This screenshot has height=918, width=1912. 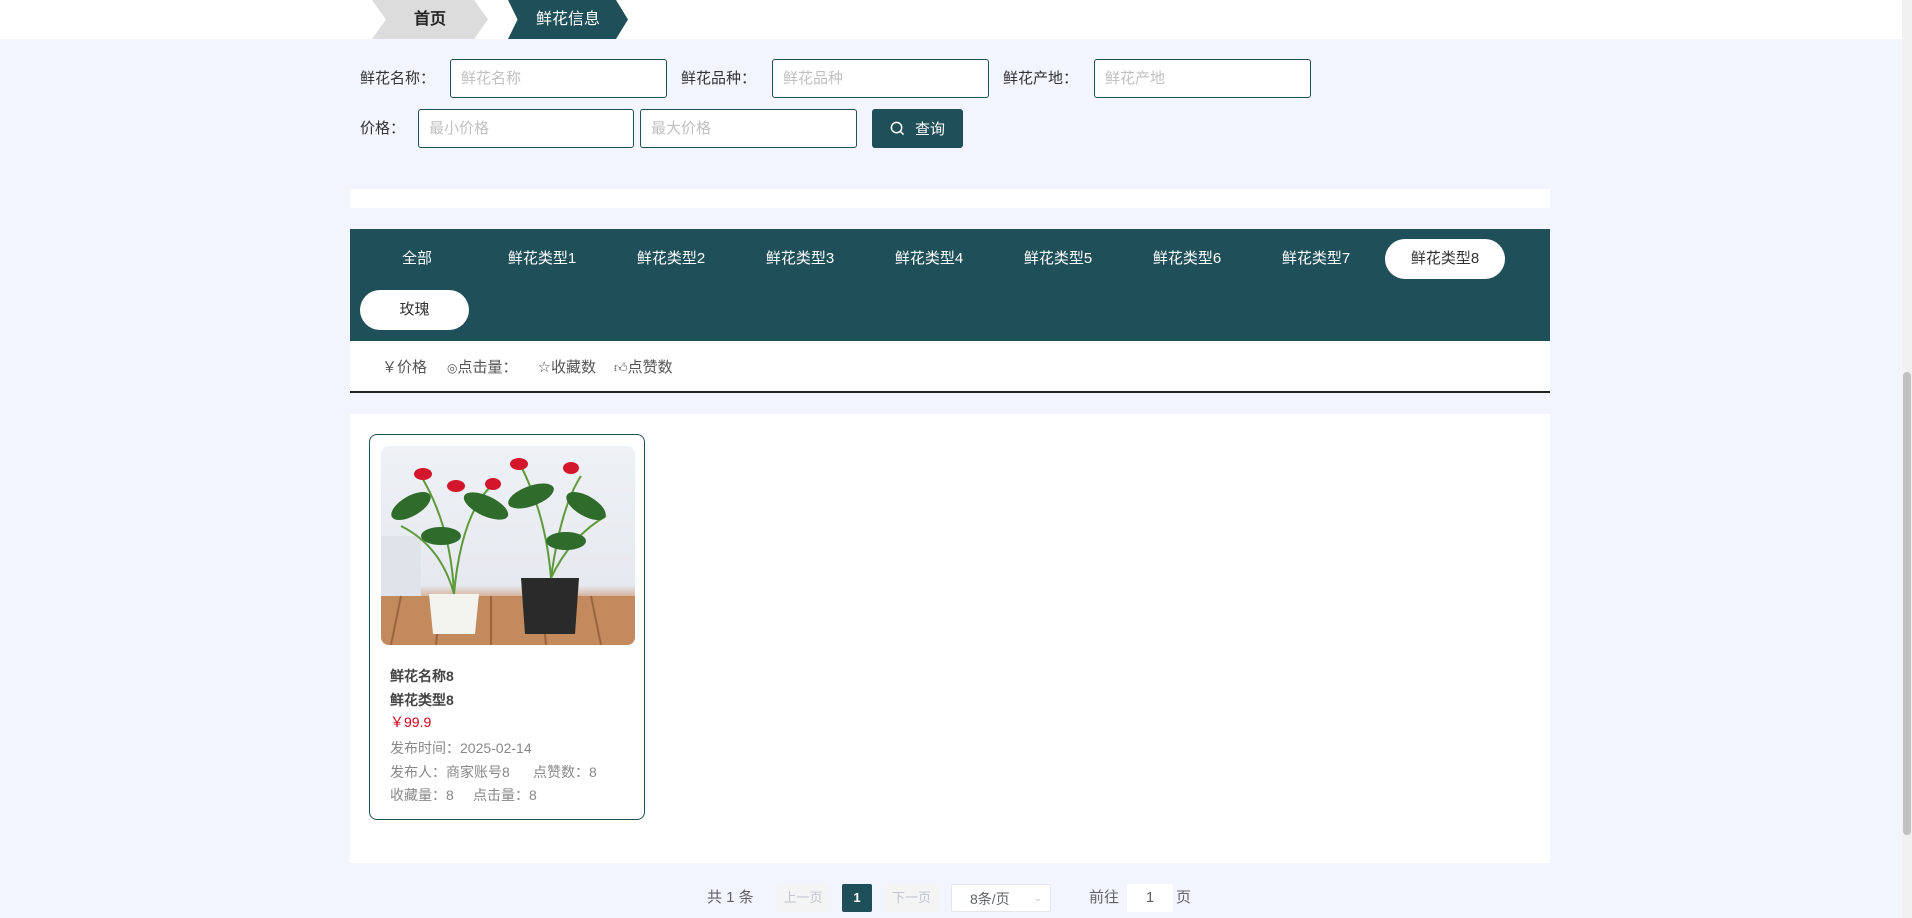 I want to click on name-label: 鲜花名称：, so click(x=398, y=78).